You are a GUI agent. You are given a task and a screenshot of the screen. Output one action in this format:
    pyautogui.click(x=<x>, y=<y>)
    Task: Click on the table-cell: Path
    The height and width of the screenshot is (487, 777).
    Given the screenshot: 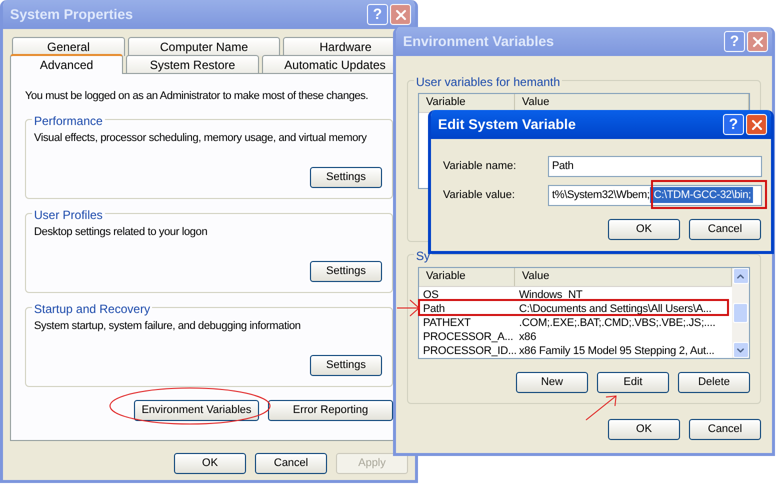 What is the action you would take?
    pyautogui.click(x=434, y=309)
    